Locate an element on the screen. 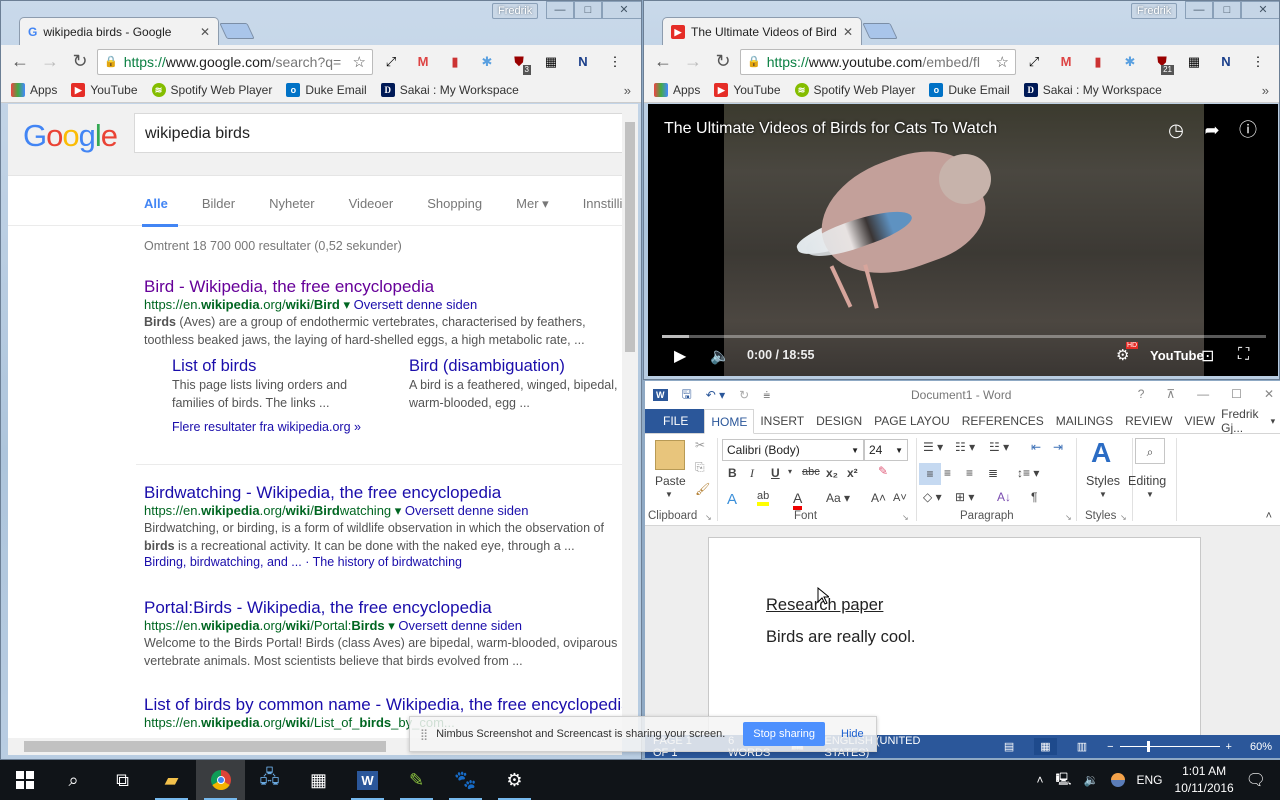 This screenshot has height=800, width=1280. sitelink-title: Bird (disambiguation) is located at coordinates (515, 366).